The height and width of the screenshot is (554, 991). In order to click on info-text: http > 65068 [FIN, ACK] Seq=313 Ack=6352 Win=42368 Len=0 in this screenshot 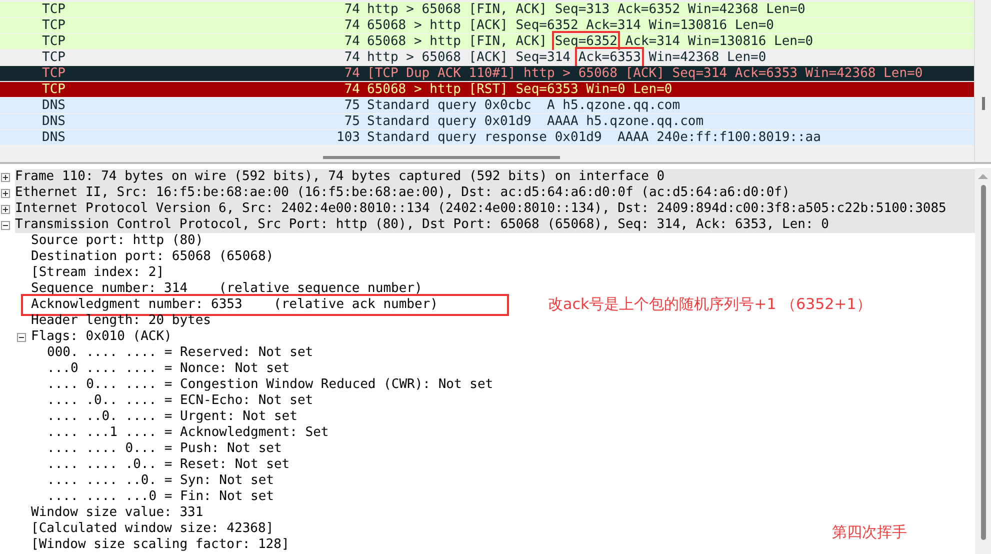, I will do `click(586, 9)`.